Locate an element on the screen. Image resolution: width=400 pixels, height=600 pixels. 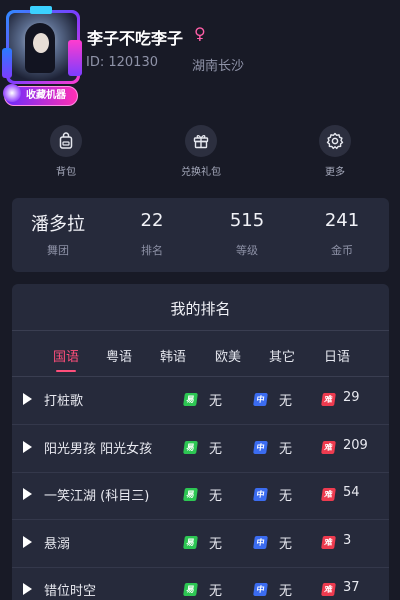
female-gender-icon: ♀ is located at coordinates (200, 33).